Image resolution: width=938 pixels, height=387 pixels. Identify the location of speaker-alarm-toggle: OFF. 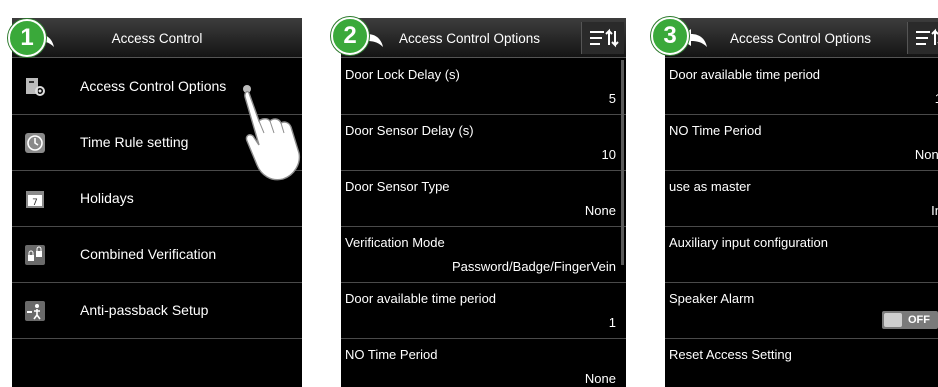
(910, 320).